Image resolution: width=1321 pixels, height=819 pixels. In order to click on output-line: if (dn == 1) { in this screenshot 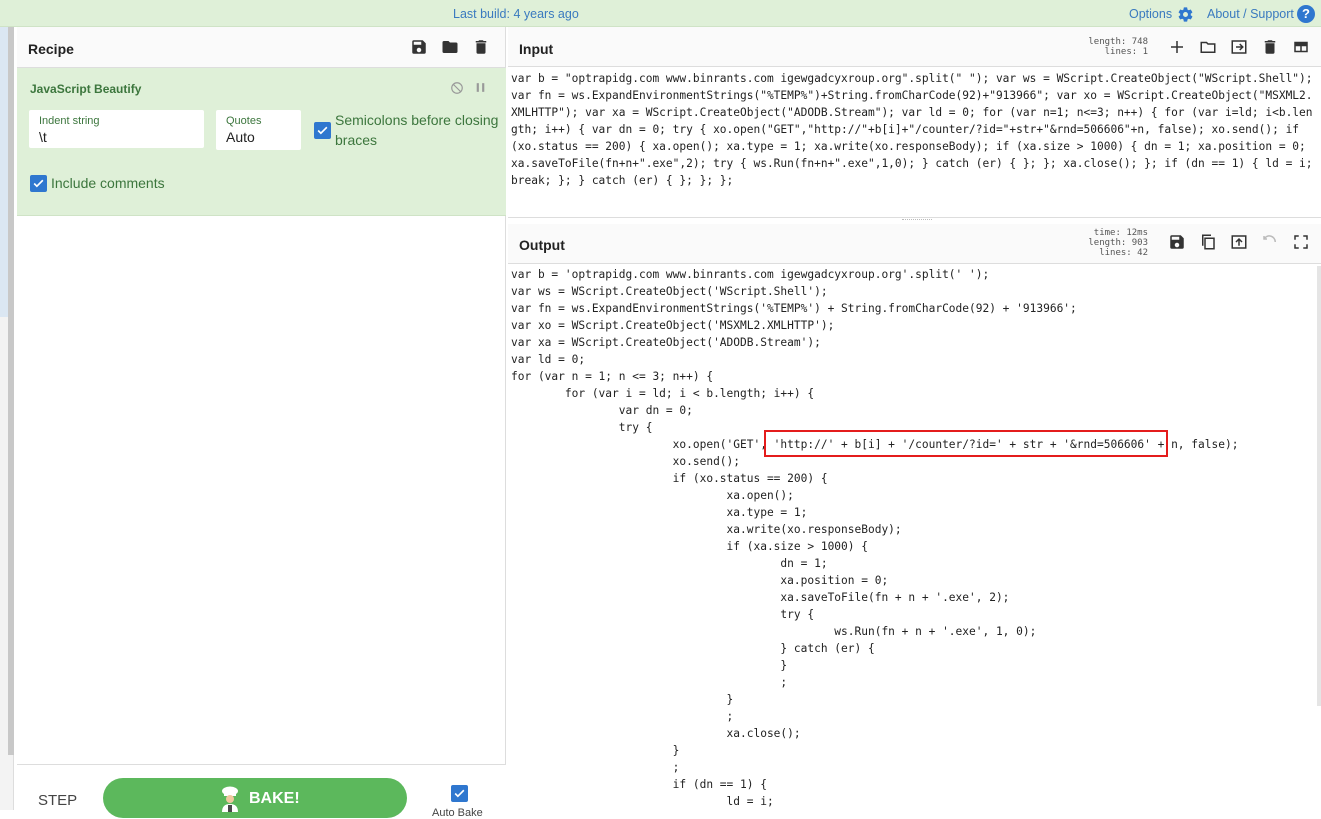, I will do `click(639, 784)`.